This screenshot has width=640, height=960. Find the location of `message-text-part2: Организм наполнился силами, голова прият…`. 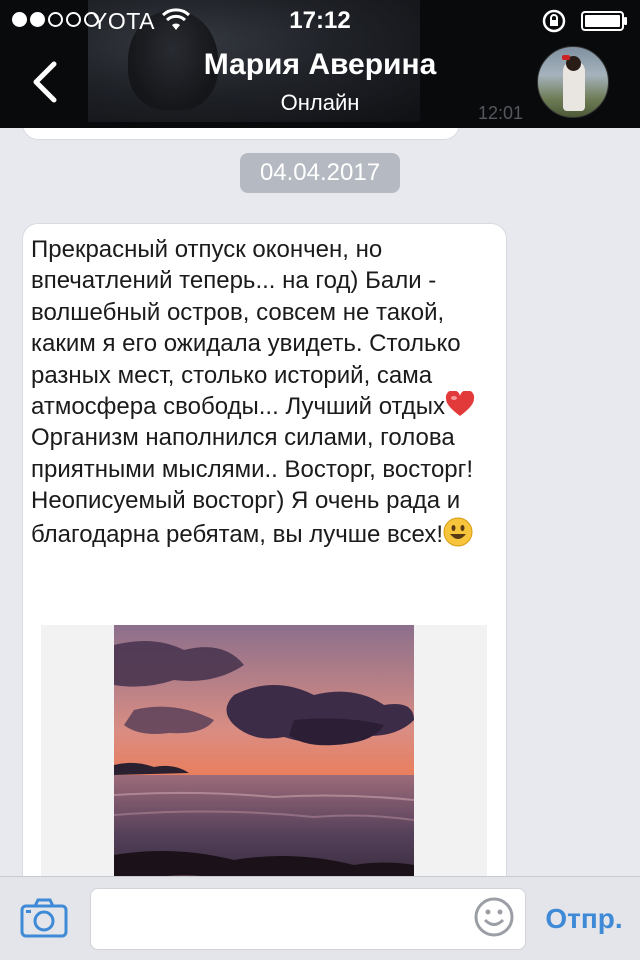

message-text-part2: Организм наполнился силами, голова прият… is located at coordinates (252, 486).